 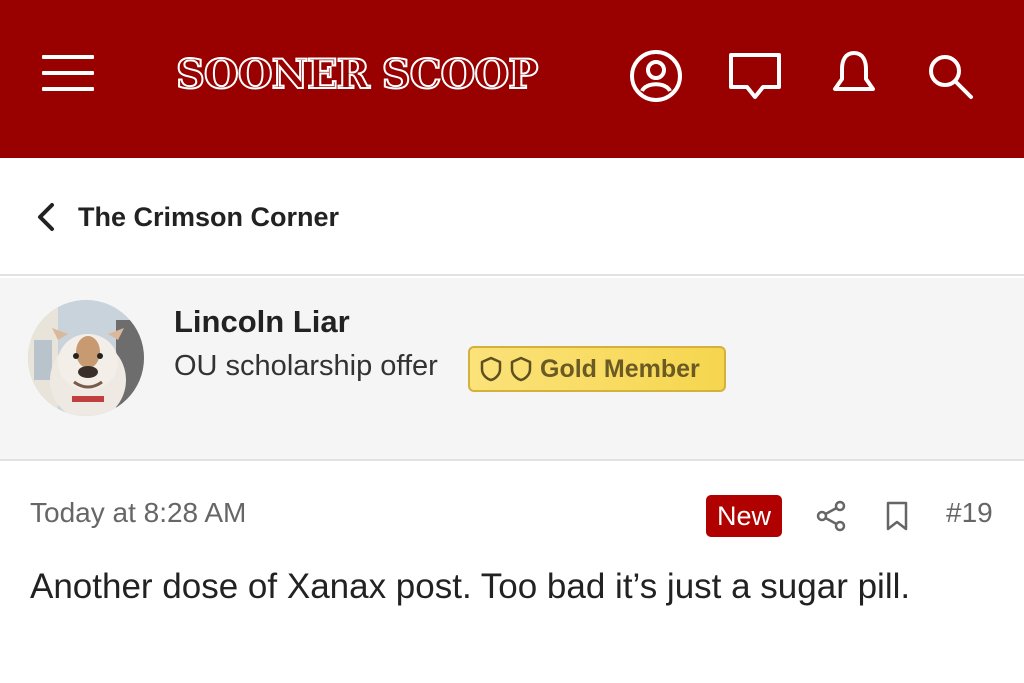 What do you see at coordinates (262, 322) in the screenshot?
I see `username: Lincoln Liar` at bounding box center [262, 322].